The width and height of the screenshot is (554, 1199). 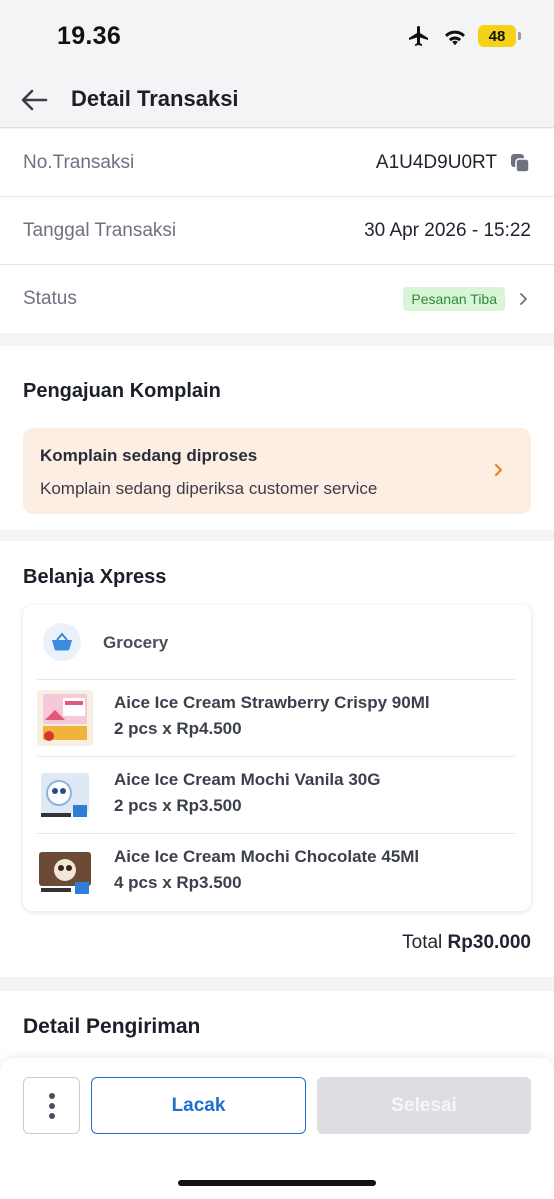 I want to click on transaction-date-row: Tanggal Transaksi 30 Apr 2026 - 15:22, so click(x=277, y=231).